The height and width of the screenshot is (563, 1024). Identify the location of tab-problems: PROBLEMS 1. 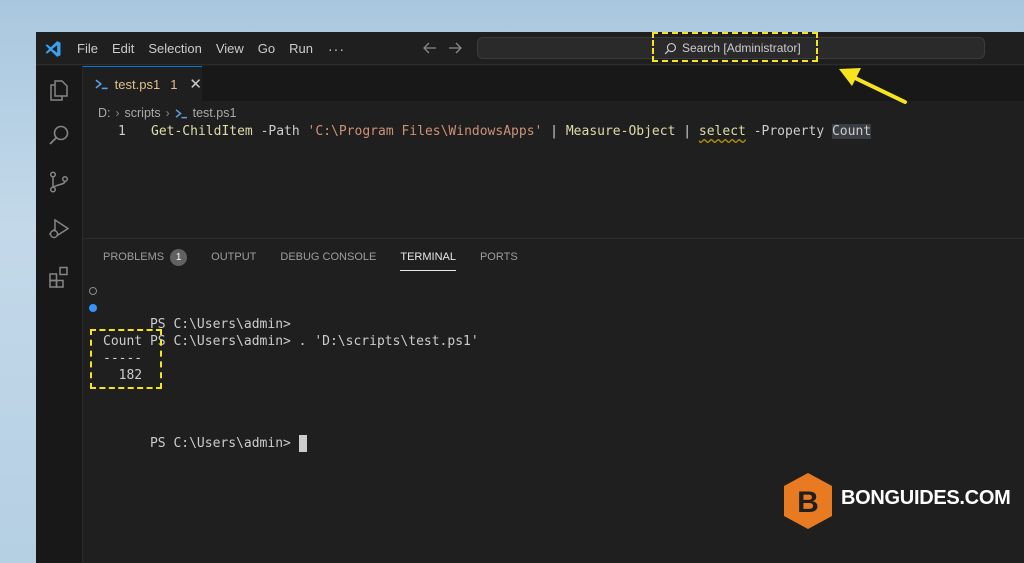
(145, 257).